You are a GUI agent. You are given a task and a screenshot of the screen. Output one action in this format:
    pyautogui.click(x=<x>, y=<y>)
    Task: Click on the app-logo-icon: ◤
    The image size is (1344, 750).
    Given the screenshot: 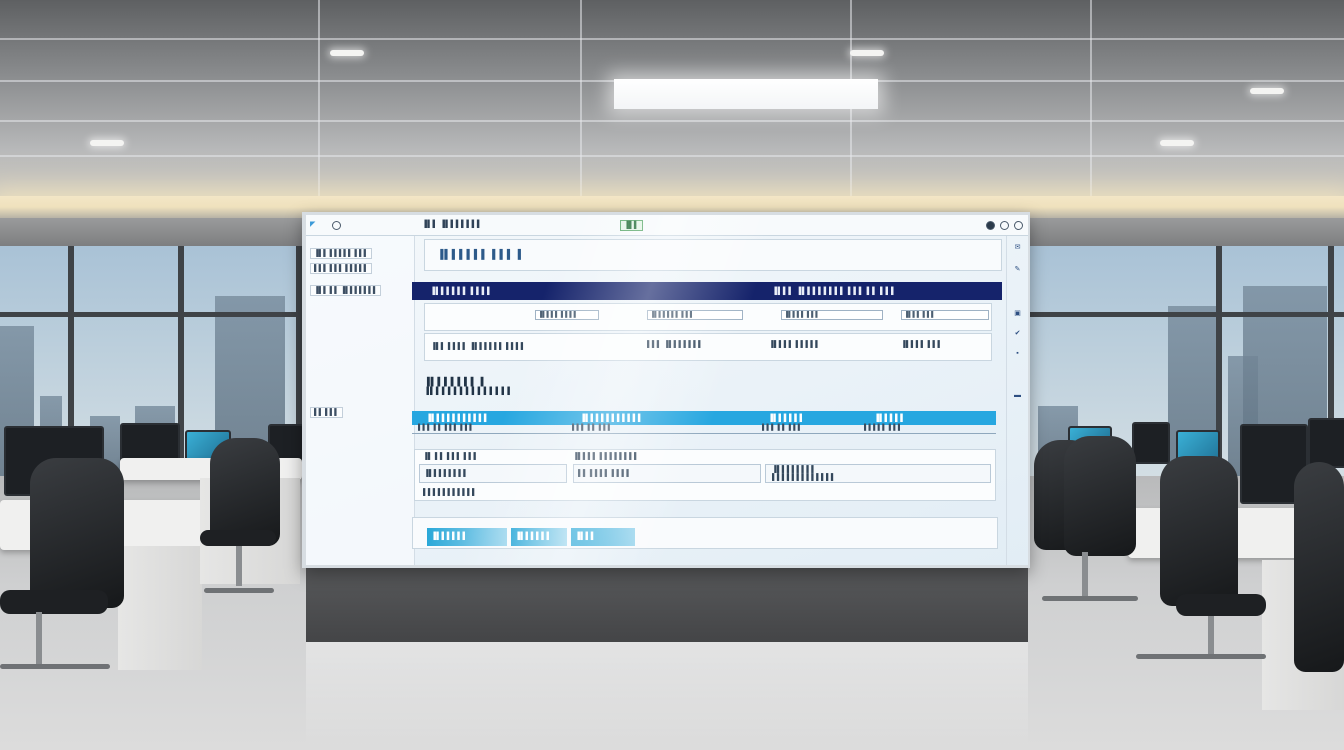 What is the action you would take?
    pyautogui.click(x=313, y=224)
    